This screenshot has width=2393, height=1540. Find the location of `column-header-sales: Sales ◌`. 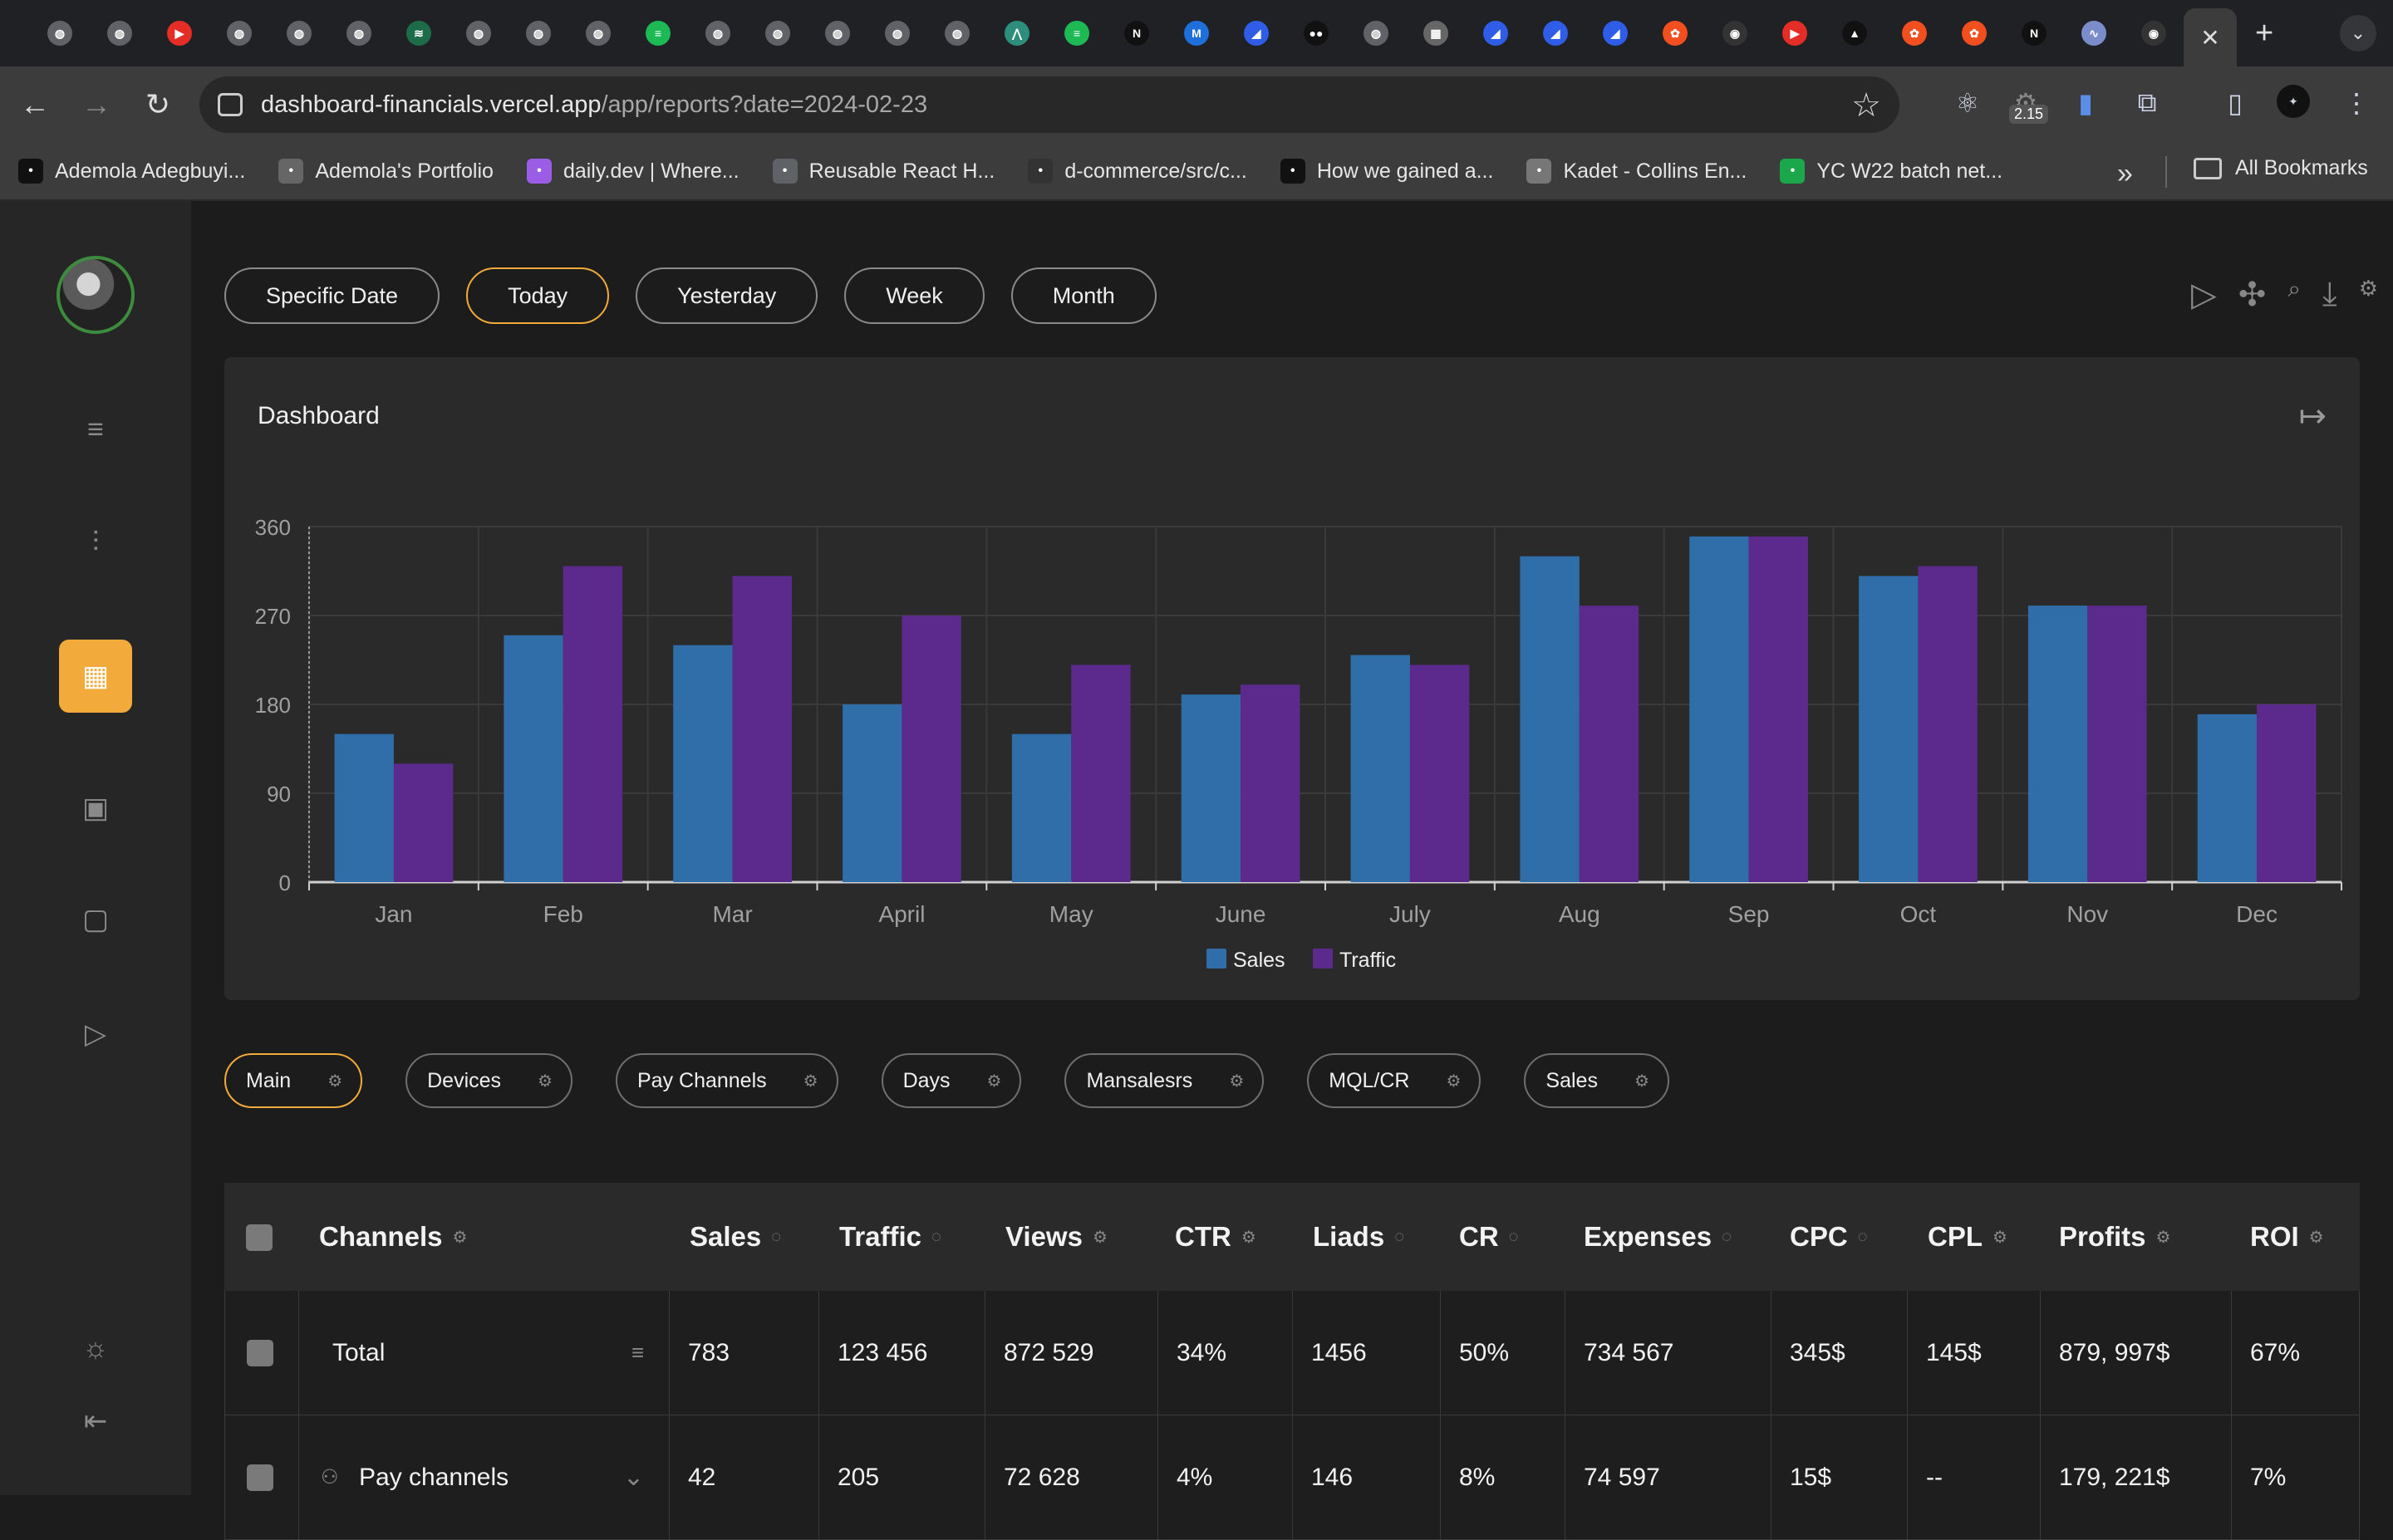

column-header-sales: Sales ◌ is located at coordinates (735, 1237).